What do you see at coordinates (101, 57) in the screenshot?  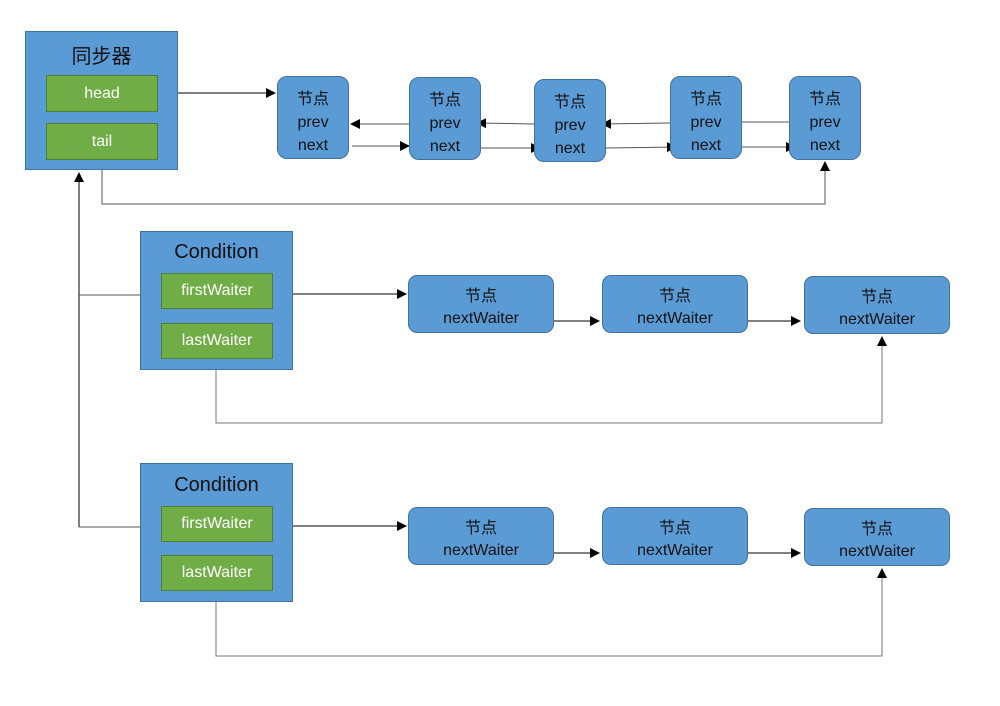 I see `synchronizer-title: 同步器` at bounding box center [101, 57].